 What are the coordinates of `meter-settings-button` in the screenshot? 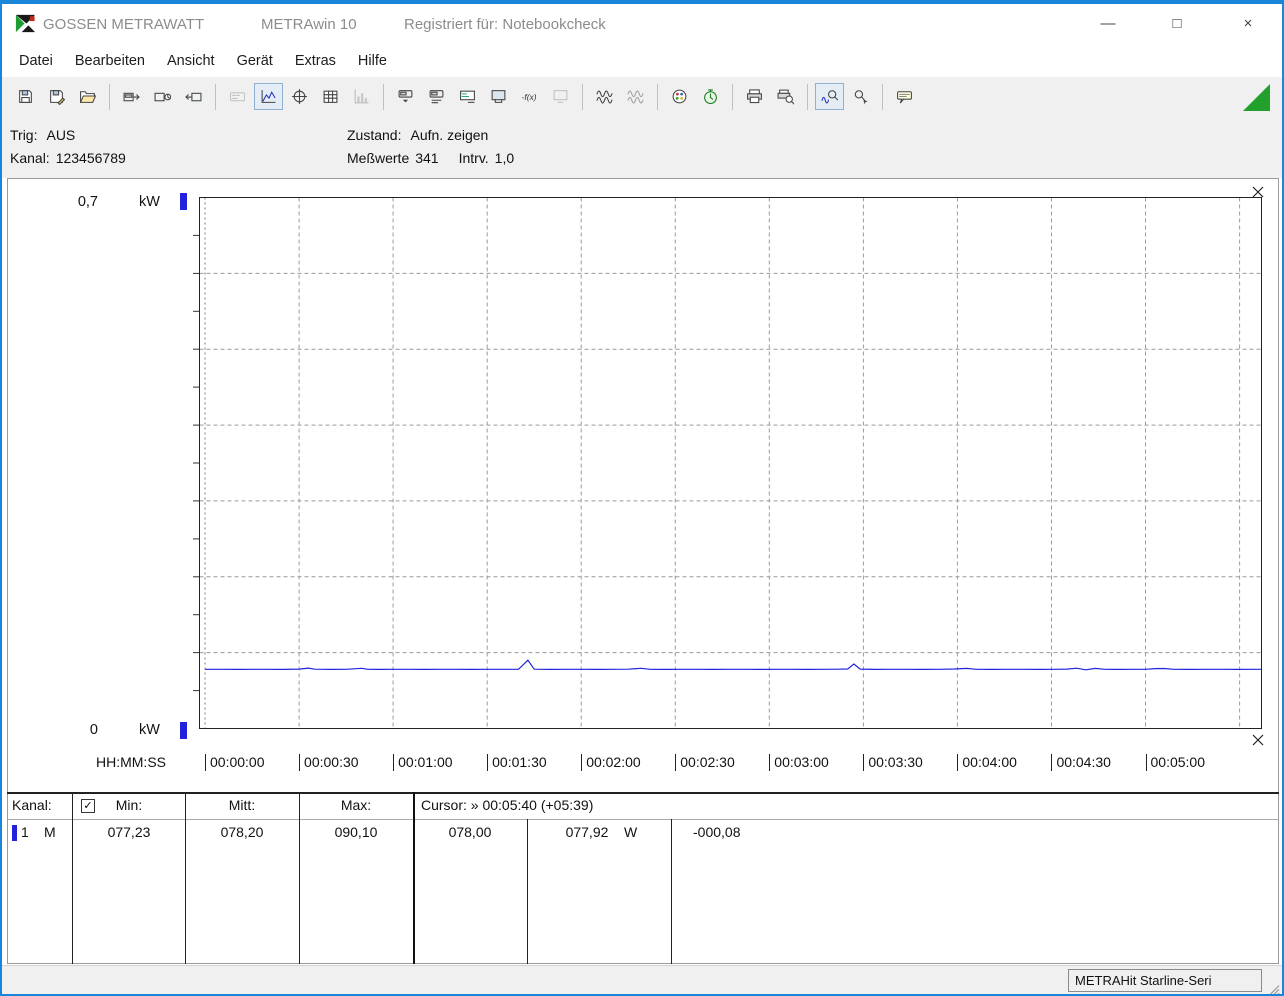 It's located at (436, 96).